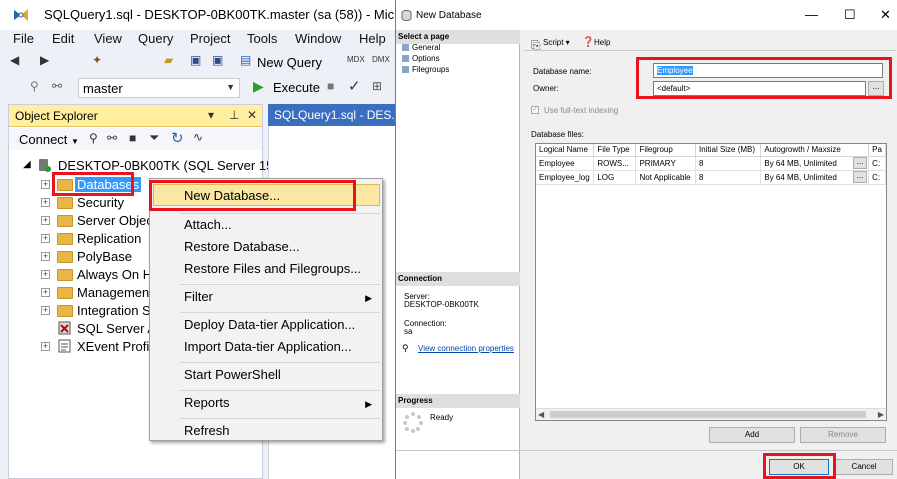 The image size is (897, 479). What do you see at coordinates (198, 296) in the screenshot?
I see `menu-item-filter: Filter` at bounding box center [198, 296].